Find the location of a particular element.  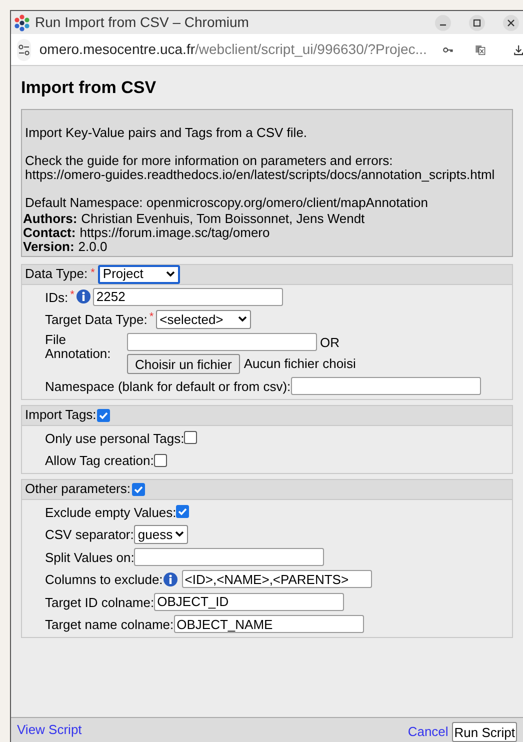

close-icon is located at coordinates (511, 22).